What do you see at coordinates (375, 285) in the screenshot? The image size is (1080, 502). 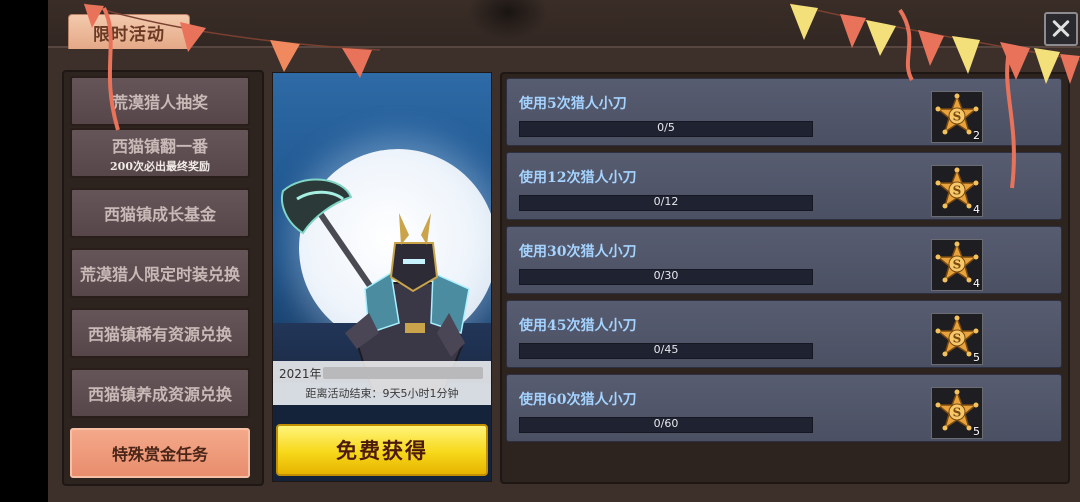 I see `hunter-character-art` at bounding box center [375, 285].